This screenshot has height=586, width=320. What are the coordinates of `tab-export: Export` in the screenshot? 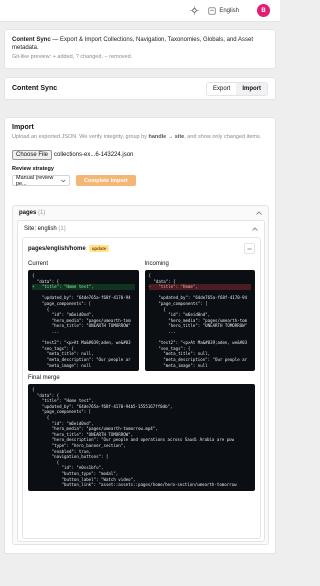 It's located at (221, 89).